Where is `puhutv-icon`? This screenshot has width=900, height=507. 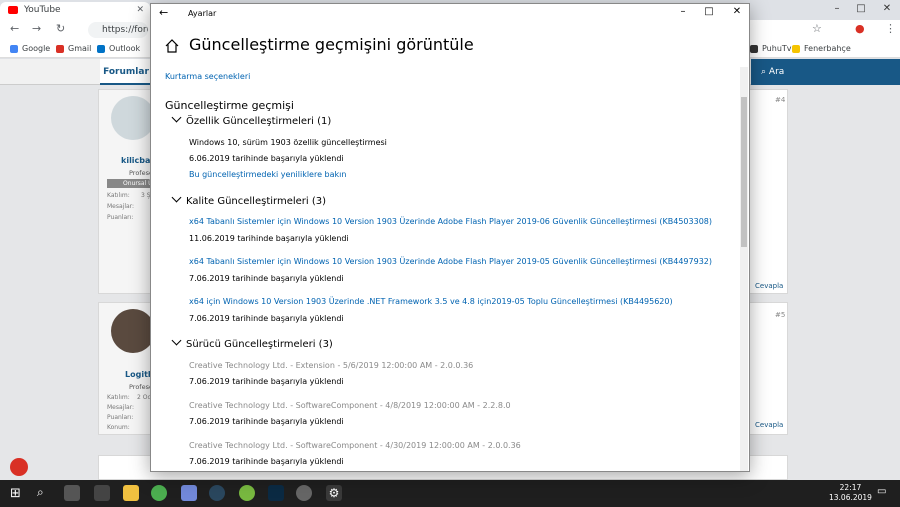 puhutv-icon is located at coordinates (754, 49).